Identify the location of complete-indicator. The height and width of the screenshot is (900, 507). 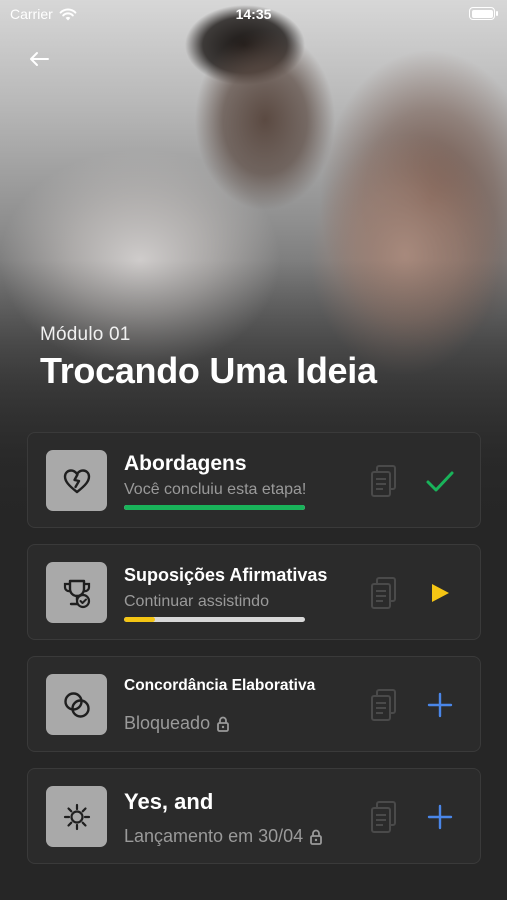
(440, 481).